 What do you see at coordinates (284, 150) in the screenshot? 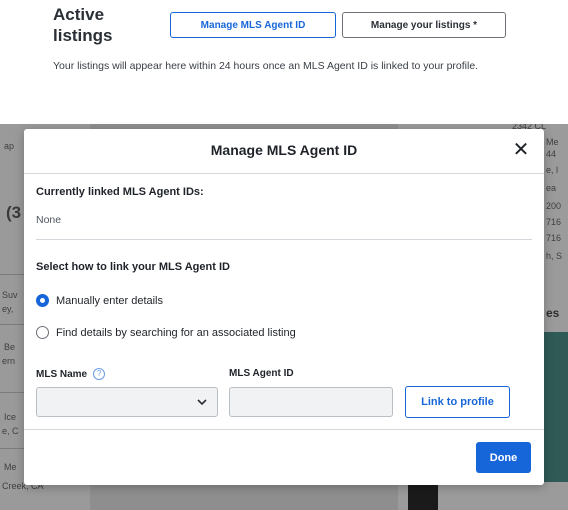
I see `modal-title: Manage MLS Agent ID` at bounding box center [284, 150].